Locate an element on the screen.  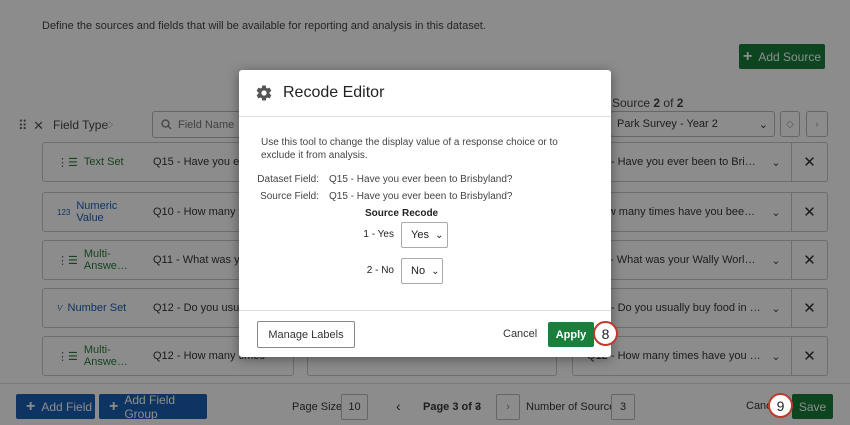
gear-icon is located at coordinates (264, 93).